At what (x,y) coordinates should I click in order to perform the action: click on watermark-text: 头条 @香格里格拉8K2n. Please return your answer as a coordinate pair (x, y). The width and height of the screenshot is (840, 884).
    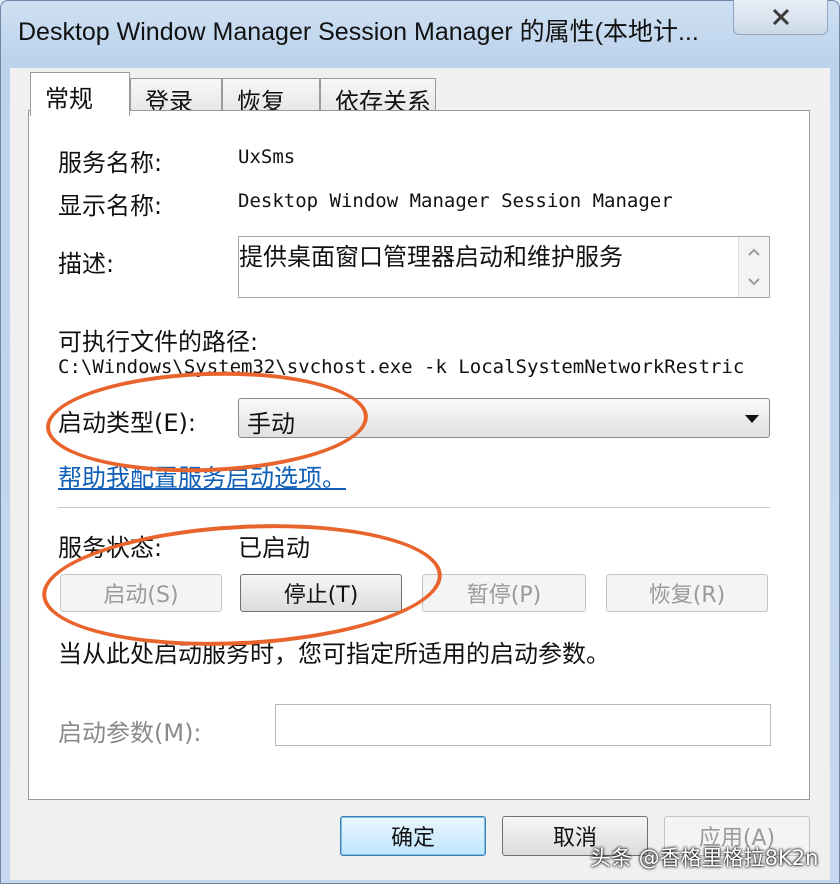
    Looking at the image, I should click on (704, 858).